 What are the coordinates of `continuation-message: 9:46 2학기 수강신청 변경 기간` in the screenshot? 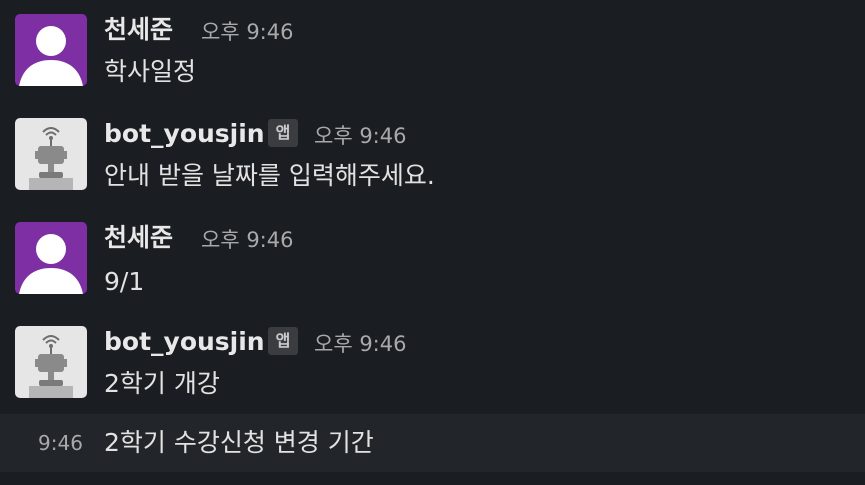 It's located at (432, 443).